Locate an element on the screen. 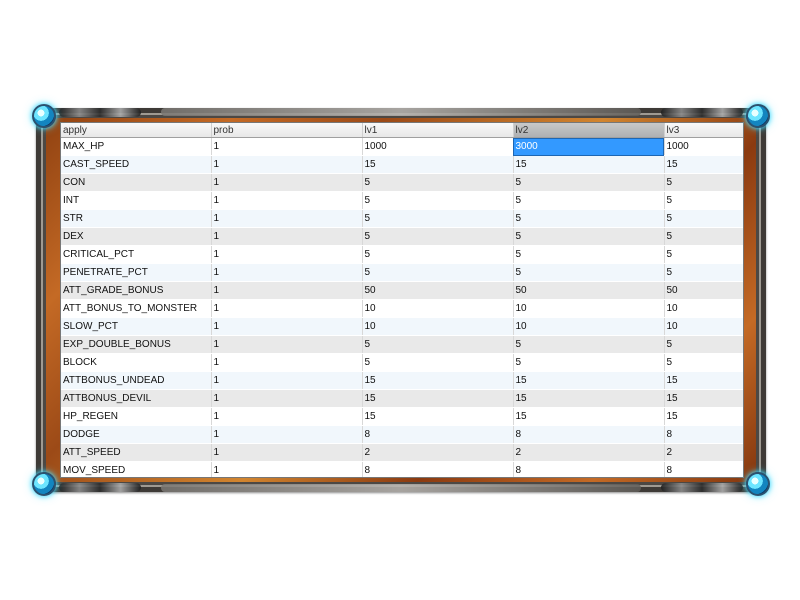  table-cell-apply: CON is located at coordinates (136, 182).